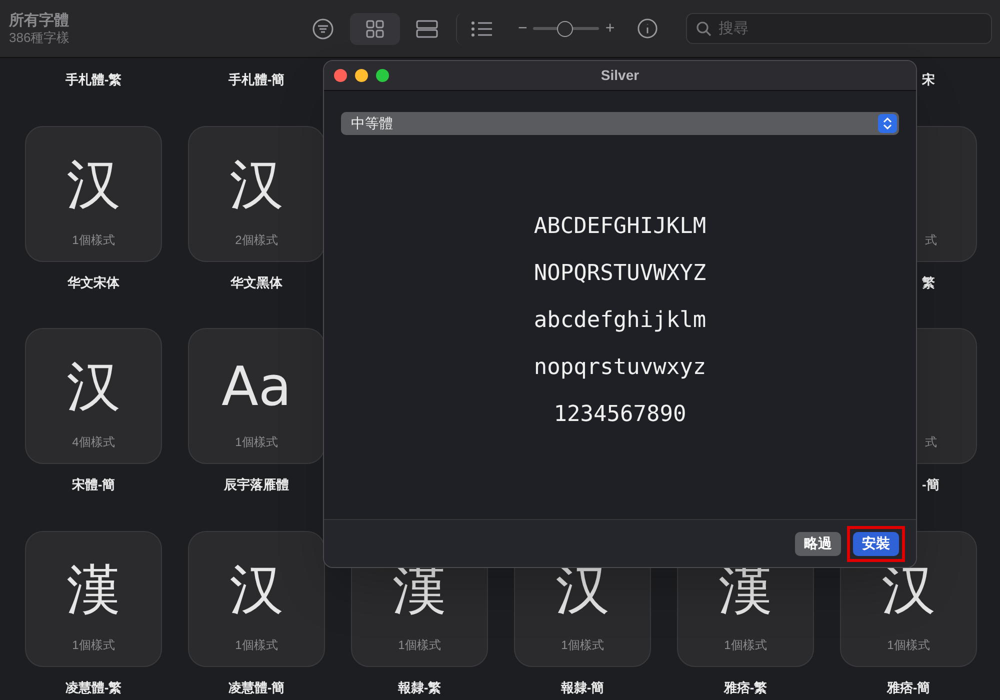 This screenshot has height=700, width=1000. I want to click on font-name: 宋體-簡, so click(94, 485).